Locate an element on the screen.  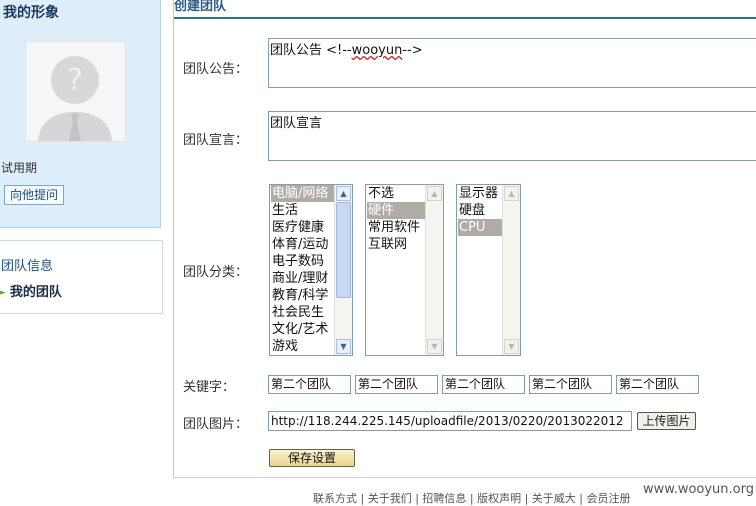
list-item: 电脑/网络 is located at coordinates (302, 193).